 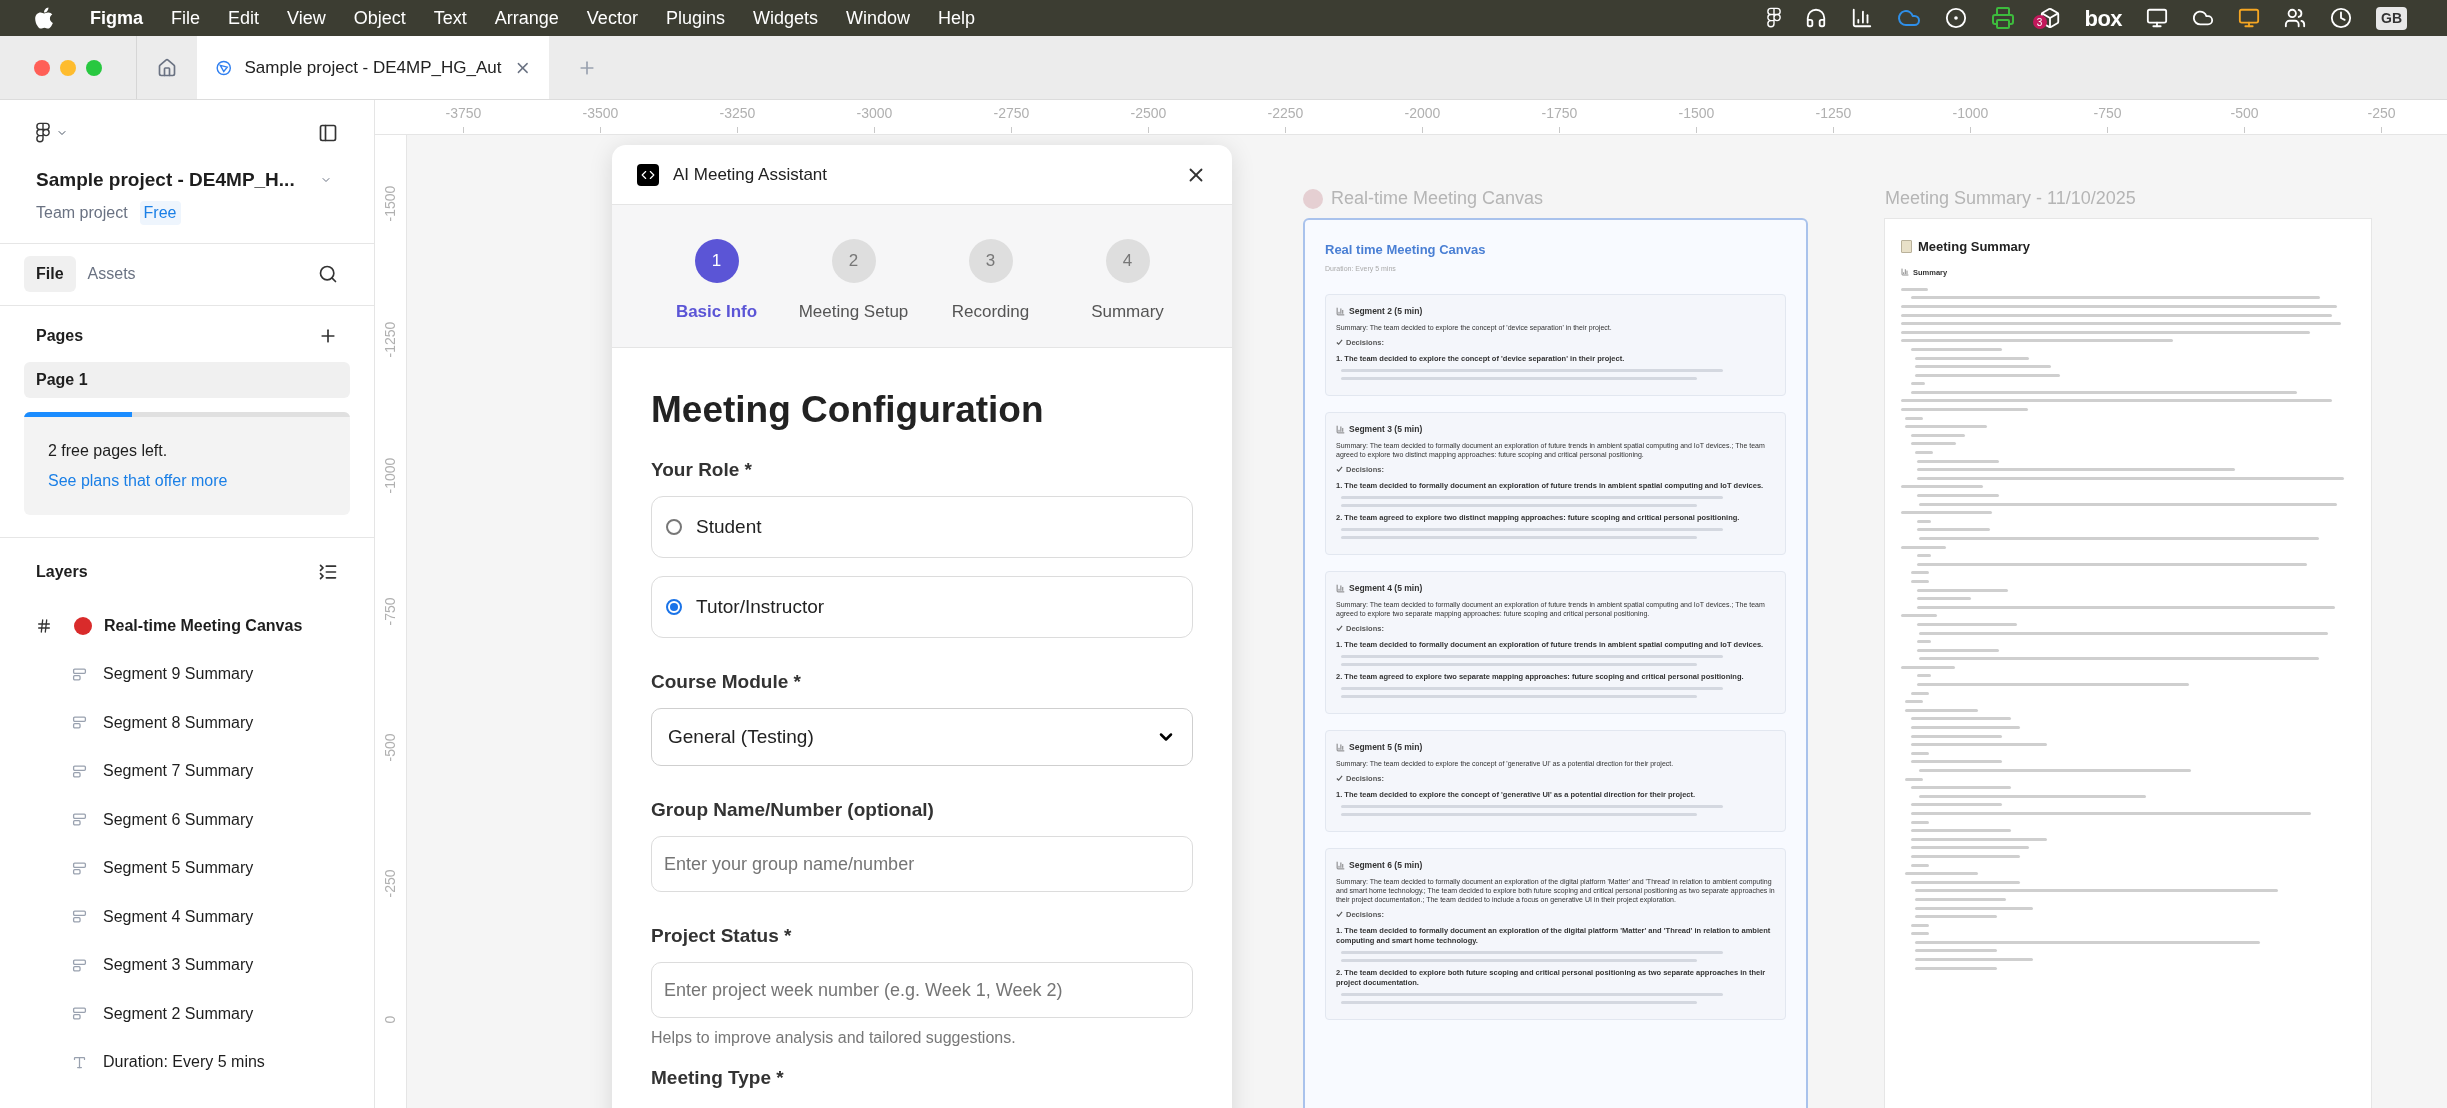 I want to click on ruler-label: -500, so click(x=2244, y=113).